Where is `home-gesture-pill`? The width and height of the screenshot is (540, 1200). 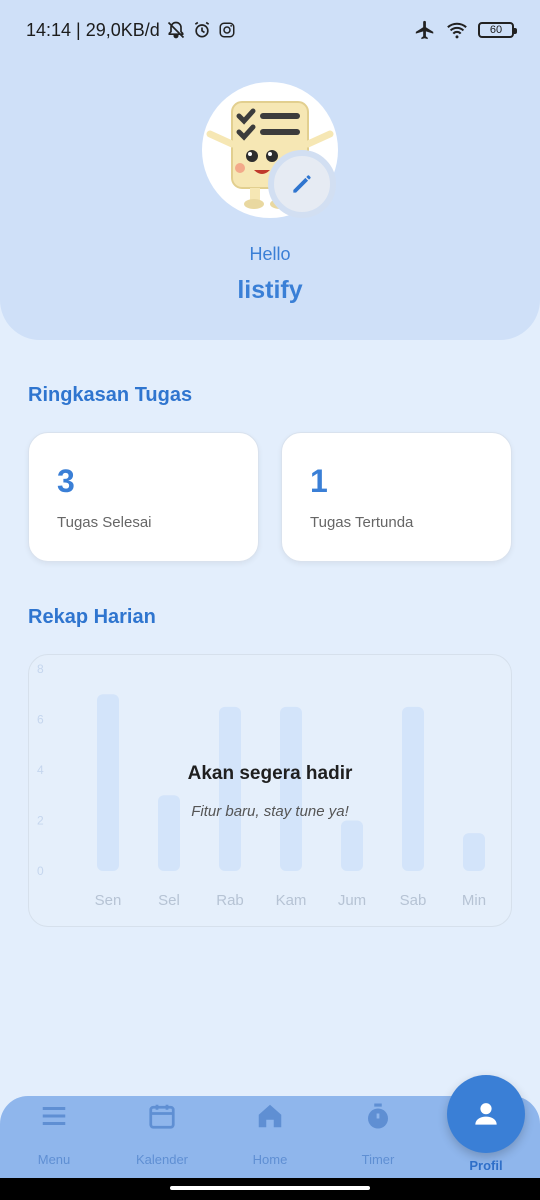 home-gesture-pill is located at coordinates (270, 1188).